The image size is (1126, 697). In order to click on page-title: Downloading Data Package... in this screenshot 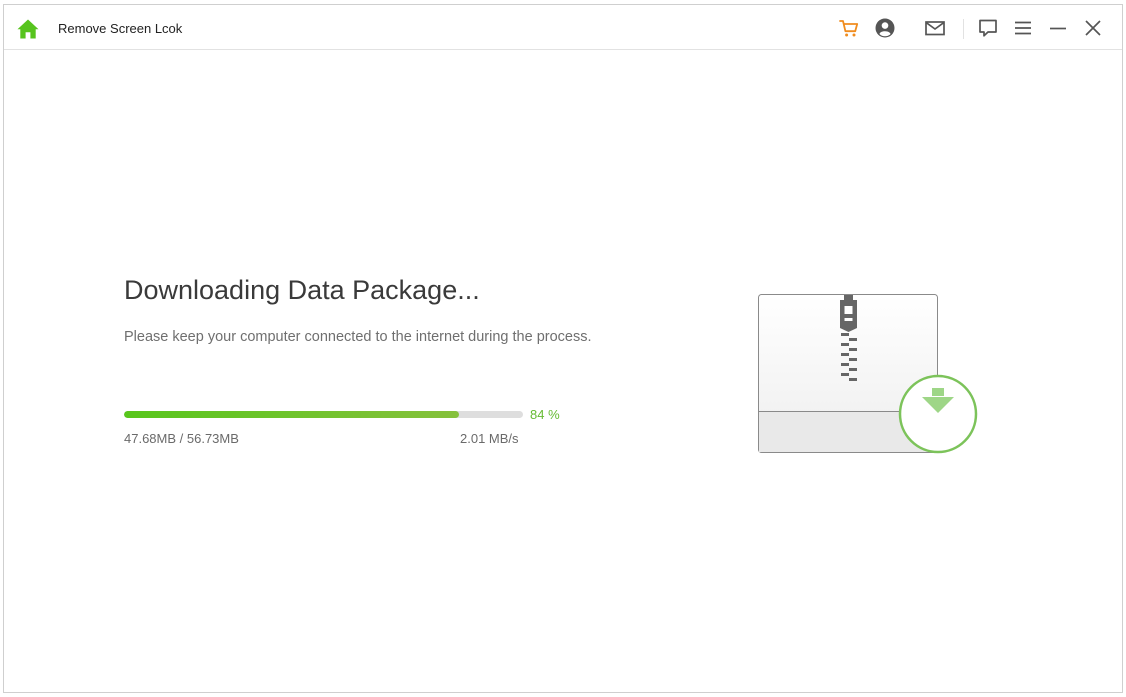, I will do `click(302, 290)`.